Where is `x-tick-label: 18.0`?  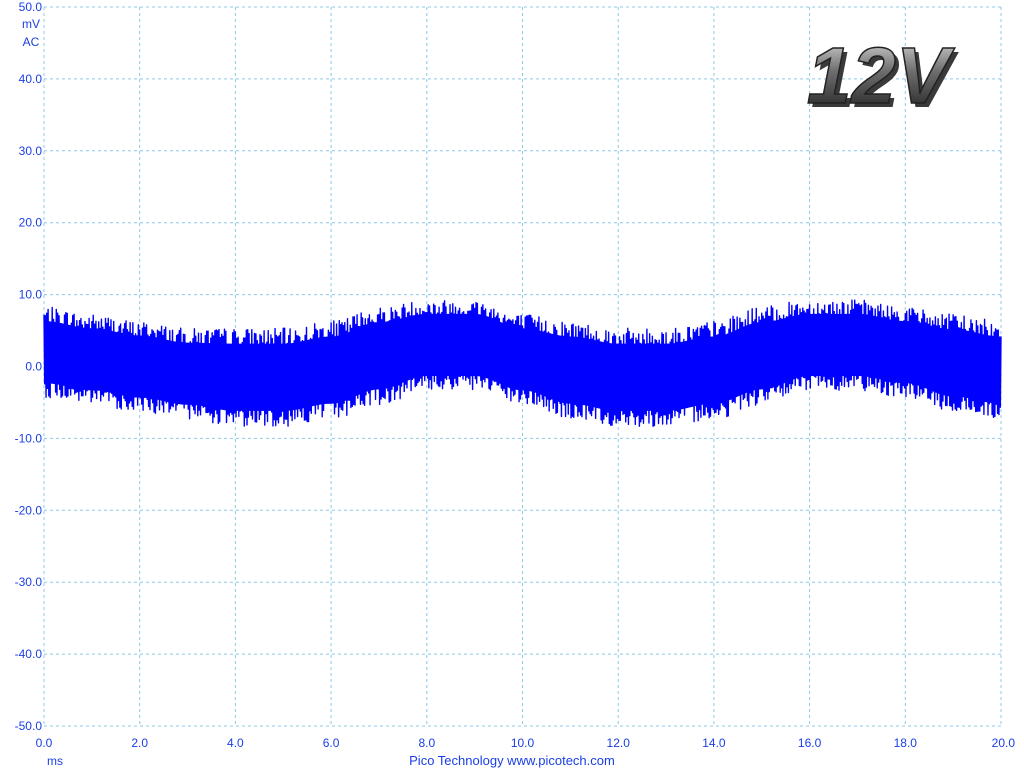 x-tick-label: 18.0 is located at coordinates (906, 743).